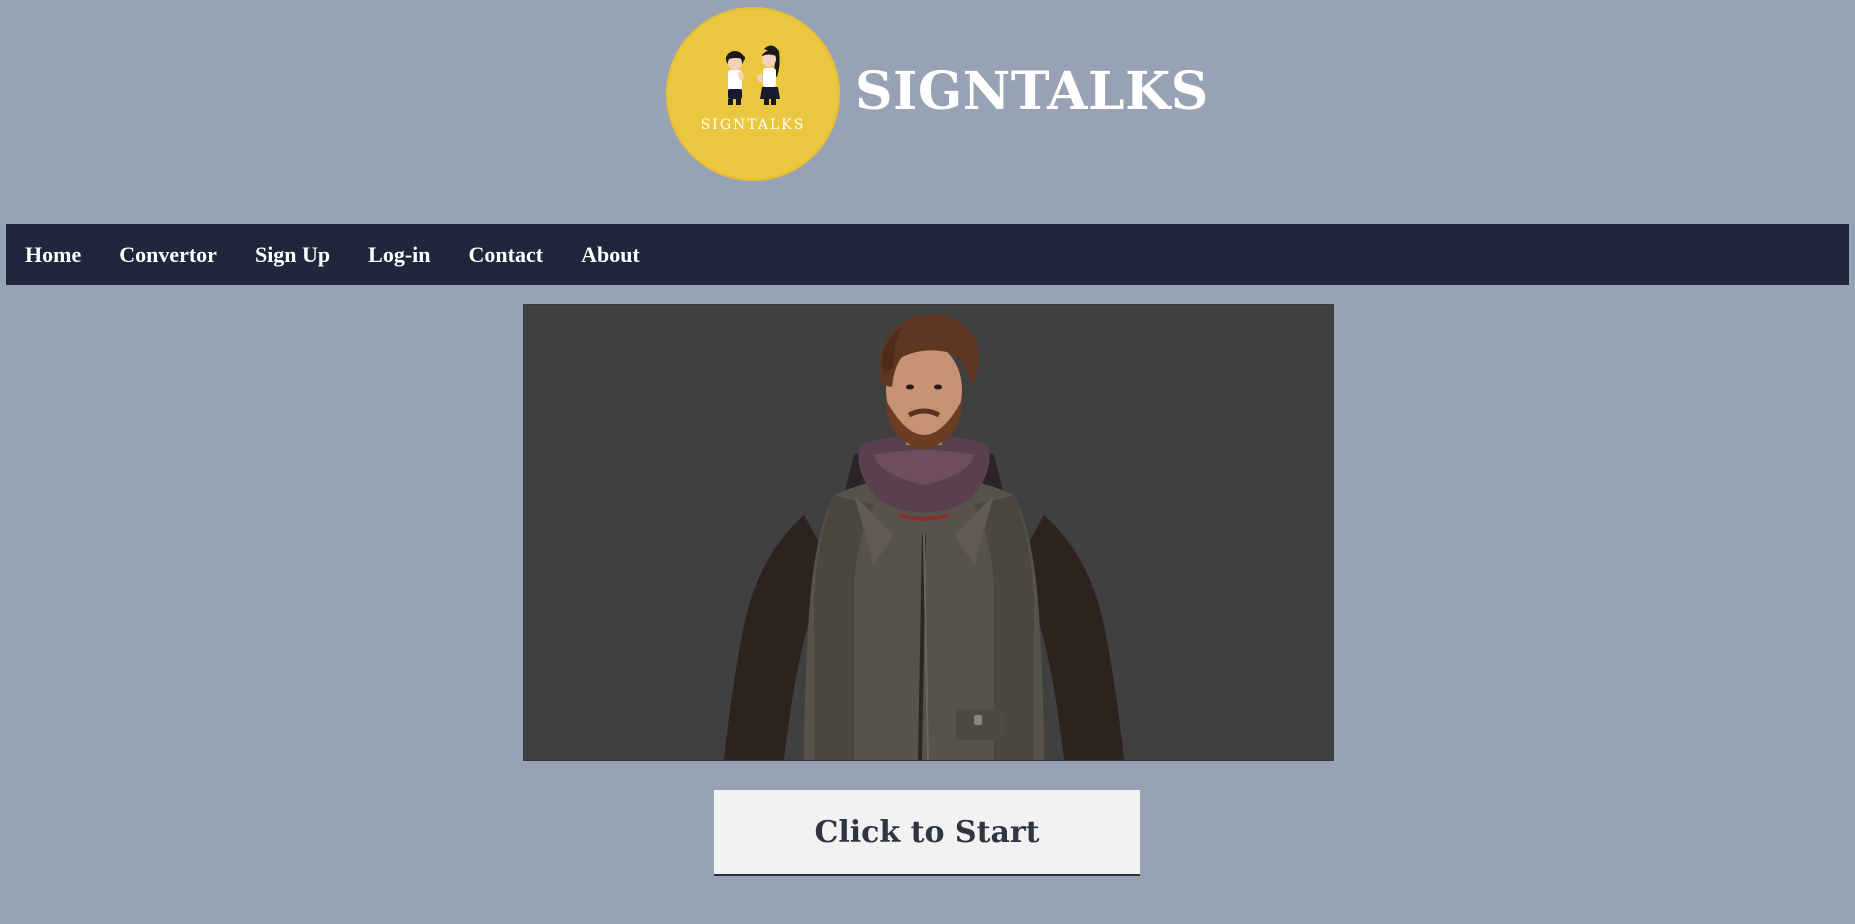 The height and width of the screenshot is (924, 1855). What do you see at coordinates (506, 255) in the screenshot?
I see `nav-contact: Contact` at bounding box center [506, 255].